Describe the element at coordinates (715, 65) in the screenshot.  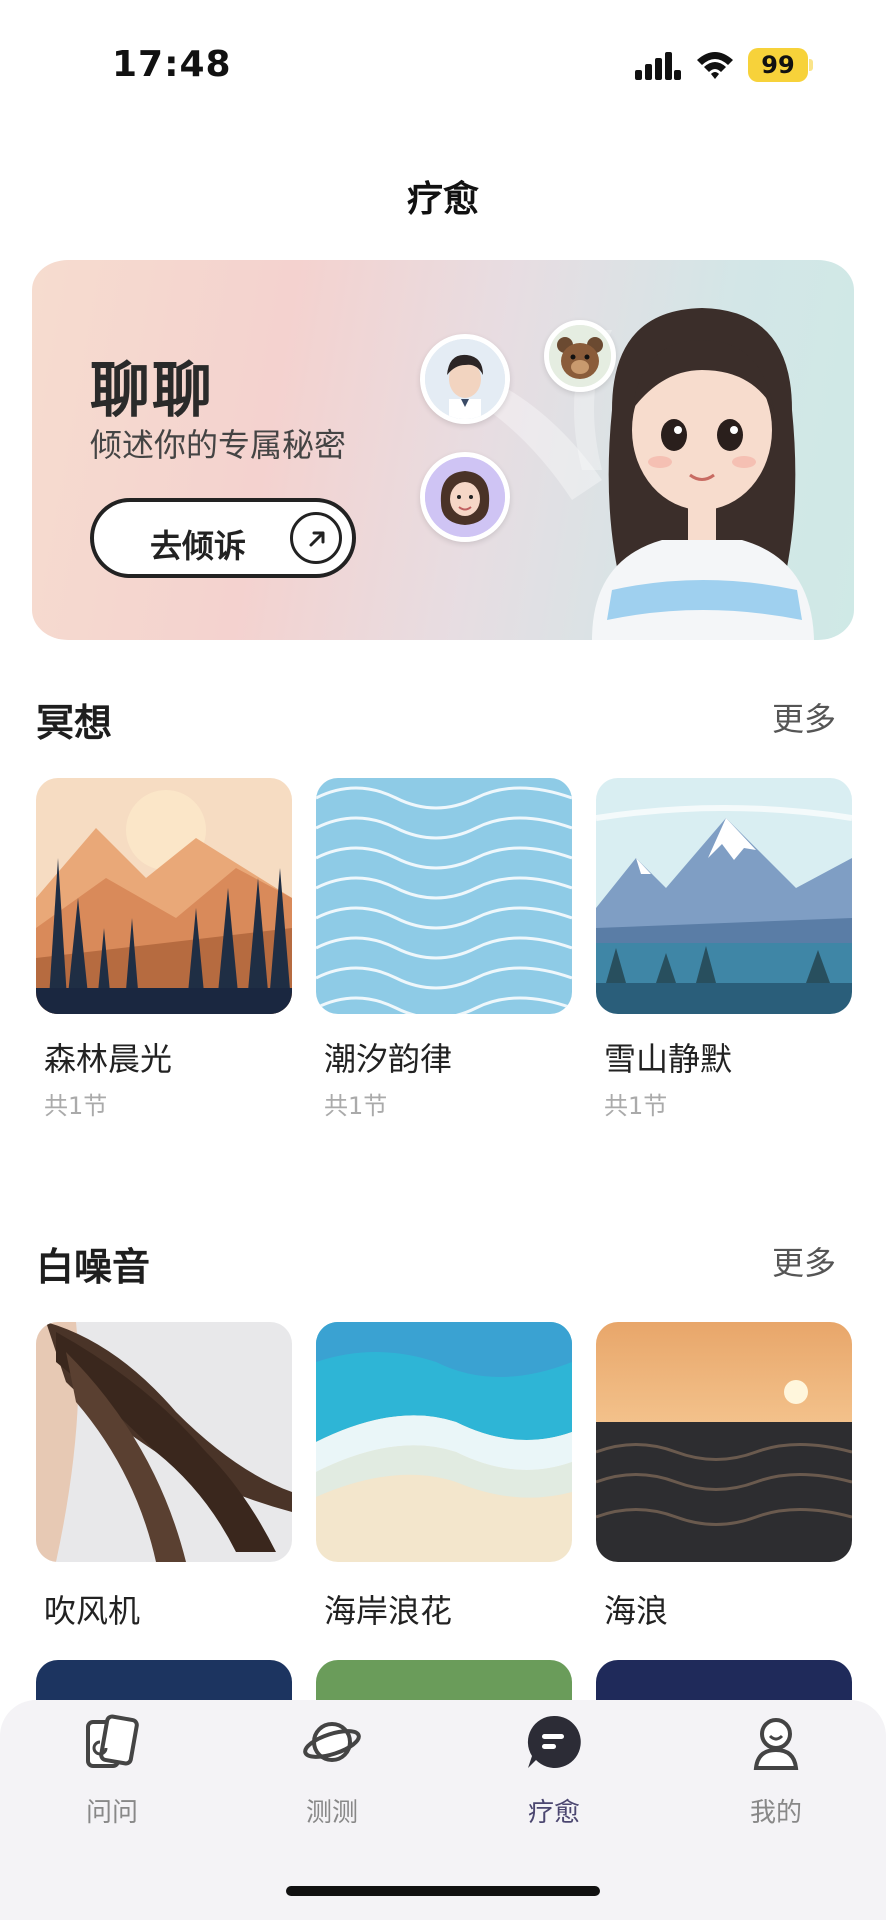
I see `wifi-icon` at that location.